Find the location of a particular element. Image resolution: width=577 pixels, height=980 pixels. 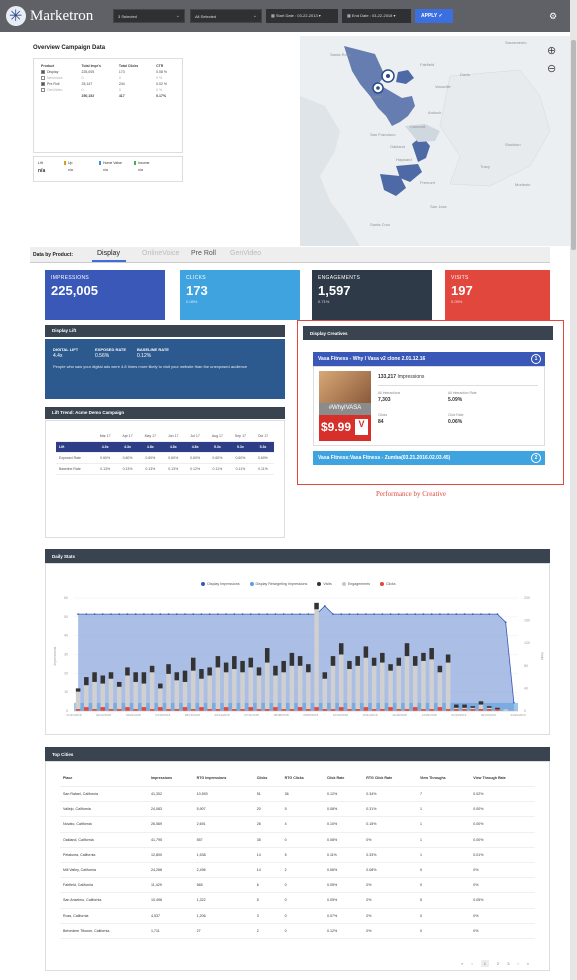

tab-display: Display is located at coordinates (108, 253).